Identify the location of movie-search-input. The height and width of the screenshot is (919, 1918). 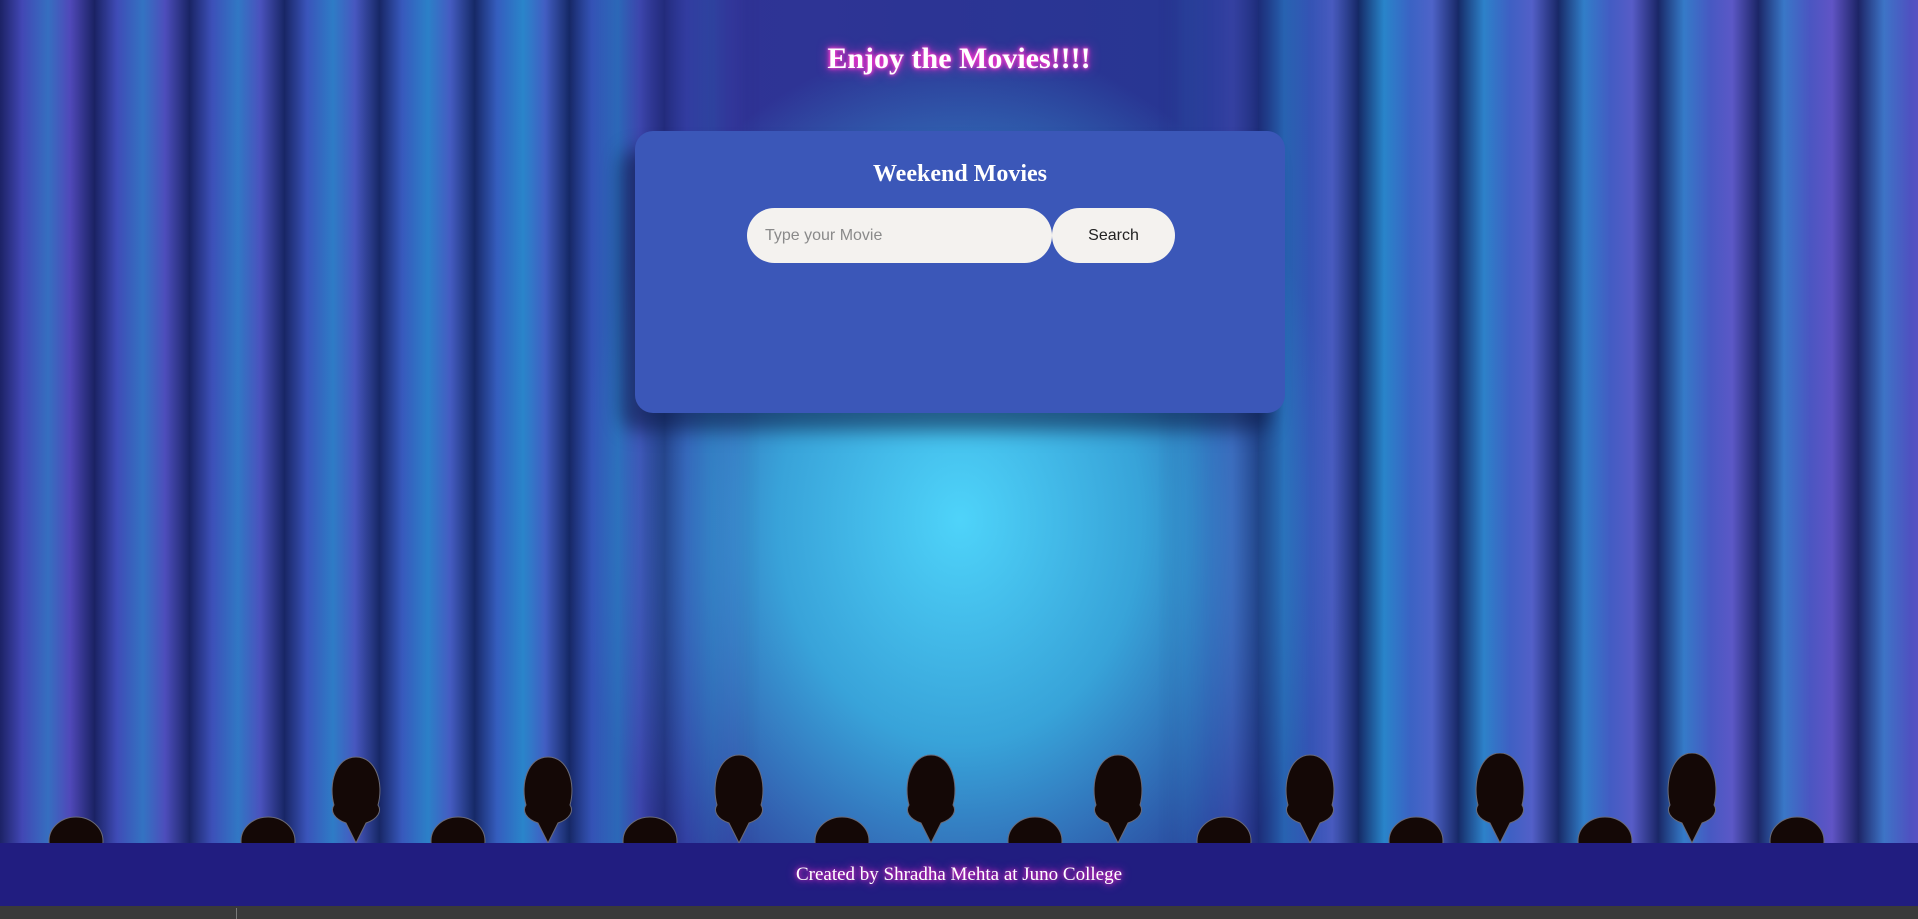
(899, 235).